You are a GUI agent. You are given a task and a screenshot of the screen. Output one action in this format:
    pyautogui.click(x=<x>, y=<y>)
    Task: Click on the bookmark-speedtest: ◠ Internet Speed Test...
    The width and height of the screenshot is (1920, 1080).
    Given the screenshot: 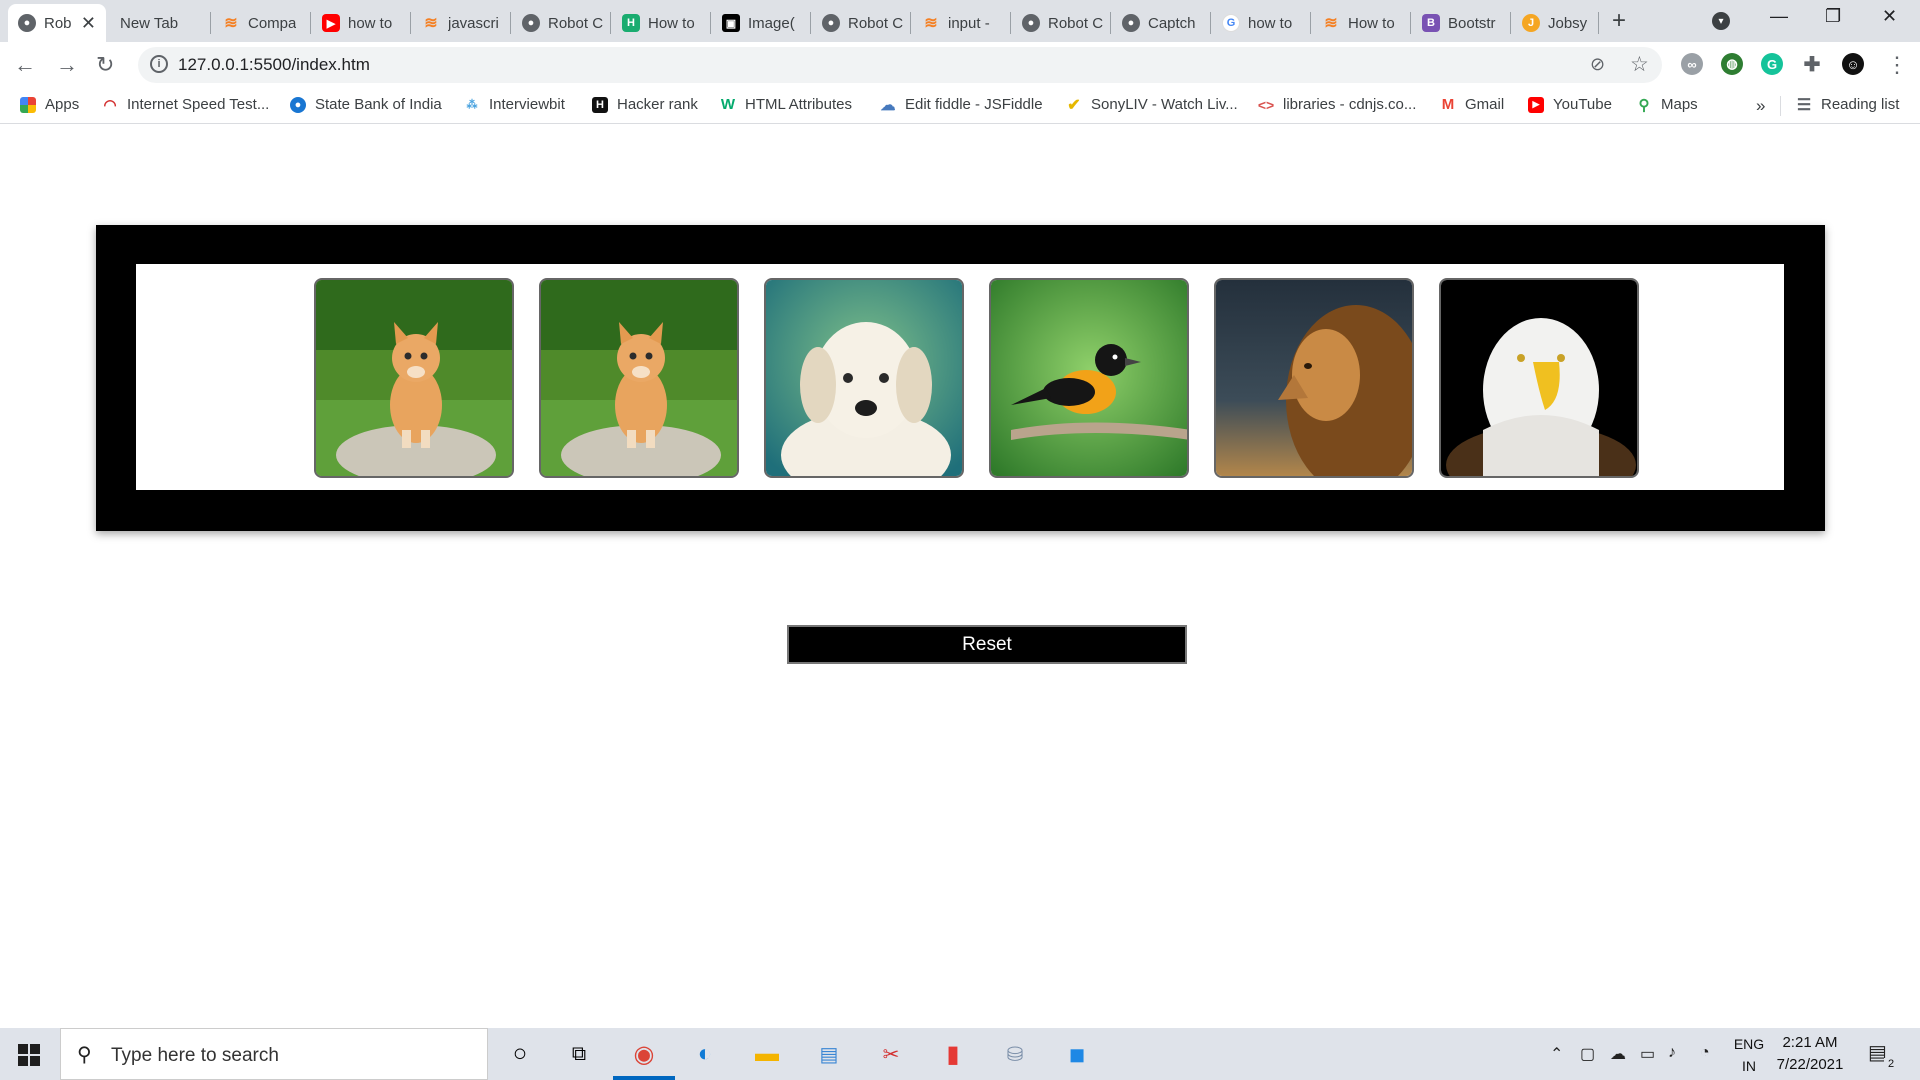 What is the action you would take?
    pyautogui.click(x=185, y=105)
    